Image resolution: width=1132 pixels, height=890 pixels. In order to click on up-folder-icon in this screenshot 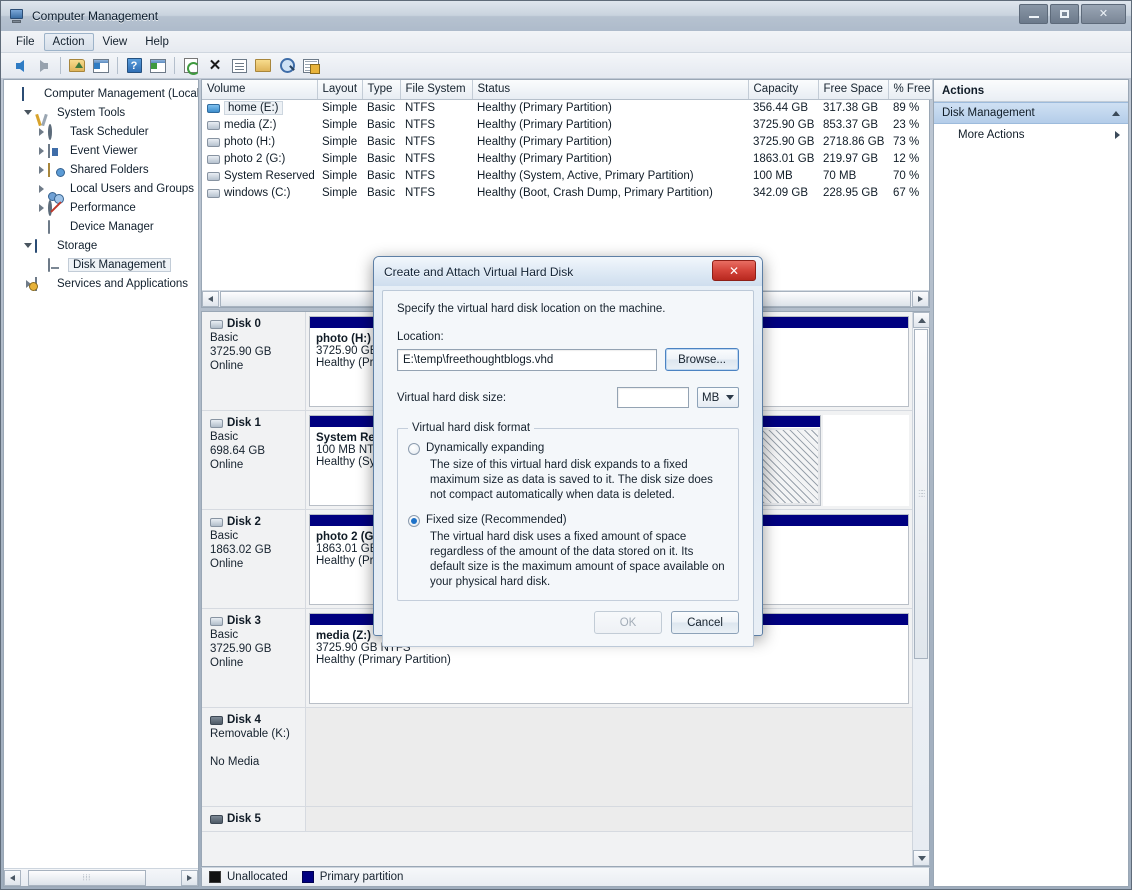, I will do `click(77, 66)`.